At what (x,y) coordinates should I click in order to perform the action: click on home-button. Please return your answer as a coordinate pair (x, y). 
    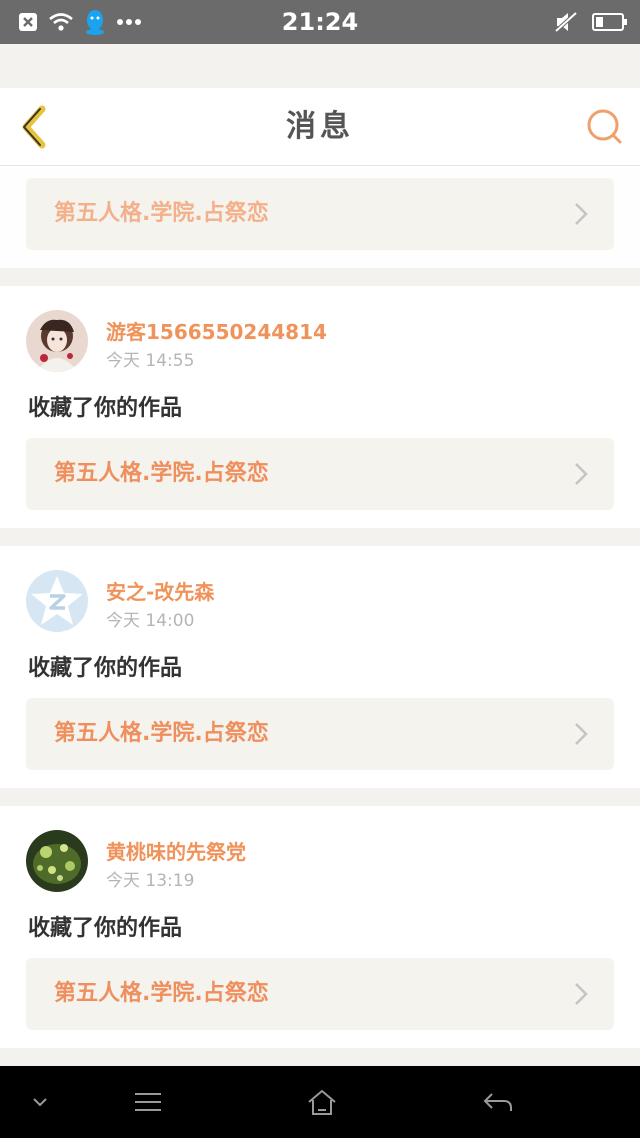
    Looking at the image, I should click on (322, 1102).